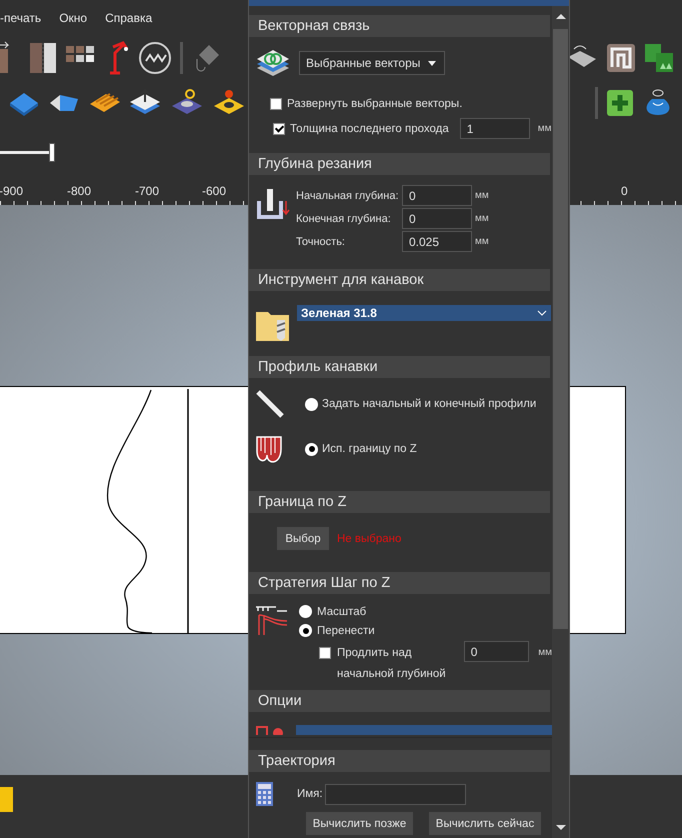 The image size is (682, 838). Describe the element at coordinates (346, 630) in the screenshot. I see `radio-label: Перенести` at that location.